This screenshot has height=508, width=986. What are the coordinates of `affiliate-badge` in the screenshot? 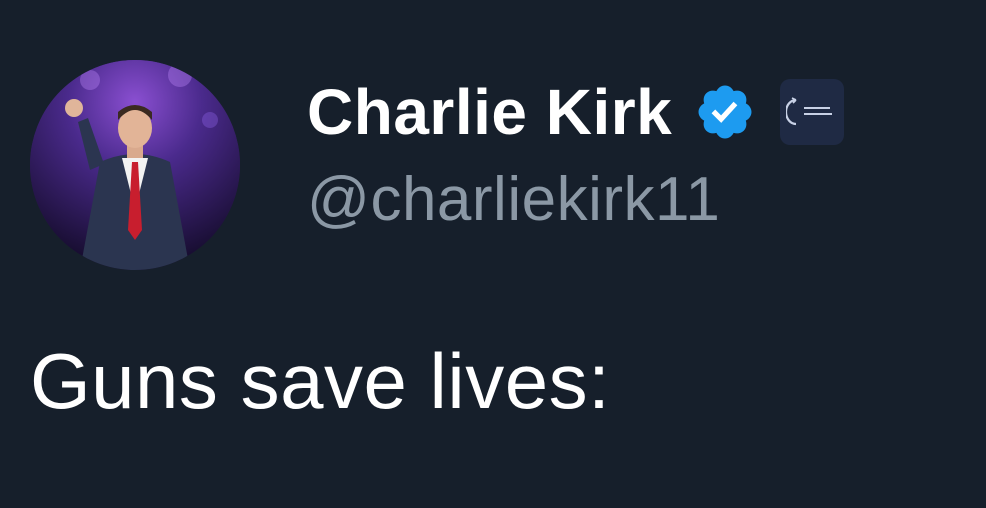 It's located at (812, 112).